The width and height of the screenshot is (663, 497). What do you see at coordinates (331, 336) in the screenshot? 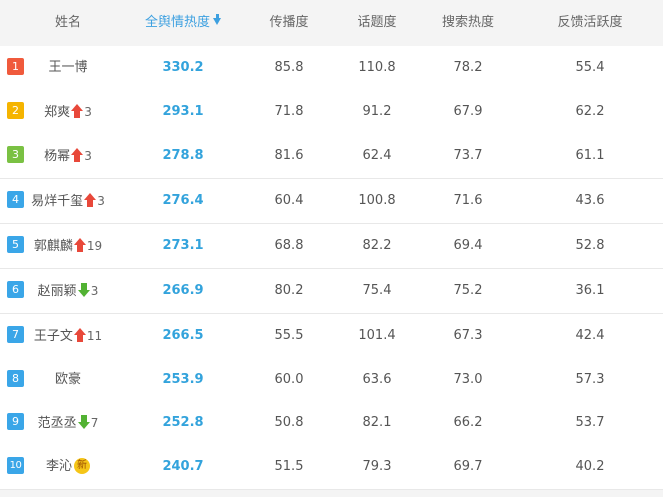
I see `table-row: 7 王子文 11 266.5 55.5 101.4 67.3 42.4` at bounding box center [331, 336].